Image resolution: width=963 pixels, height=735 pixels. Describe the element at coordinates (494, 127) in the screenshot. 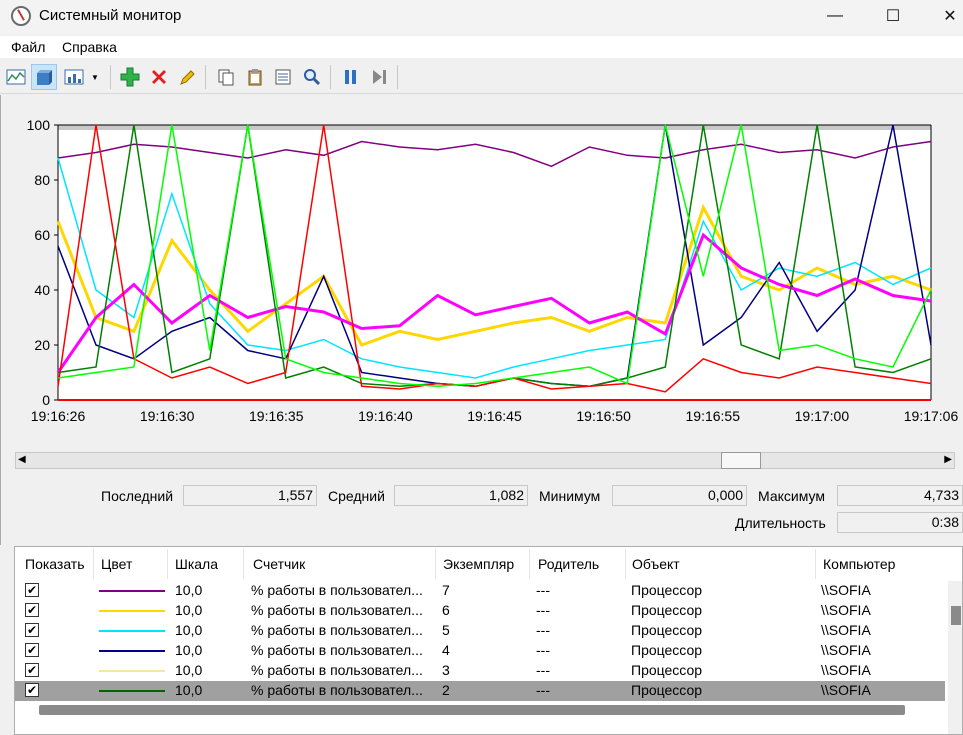

I see `plot-top-band` at that location.